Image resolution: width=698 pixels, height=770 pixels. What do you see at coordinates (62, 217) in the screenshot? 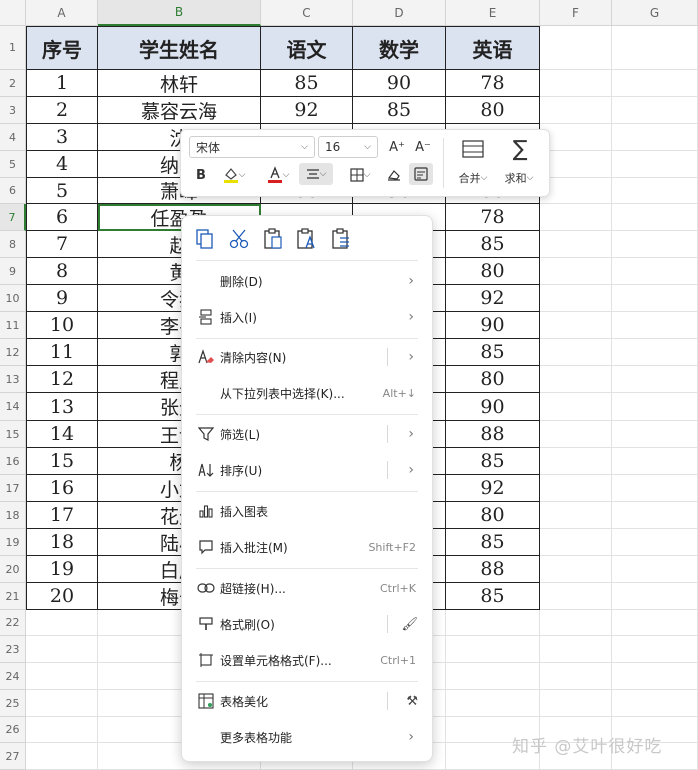
I see `table-cell: 6` at bounding box center [62, 217].